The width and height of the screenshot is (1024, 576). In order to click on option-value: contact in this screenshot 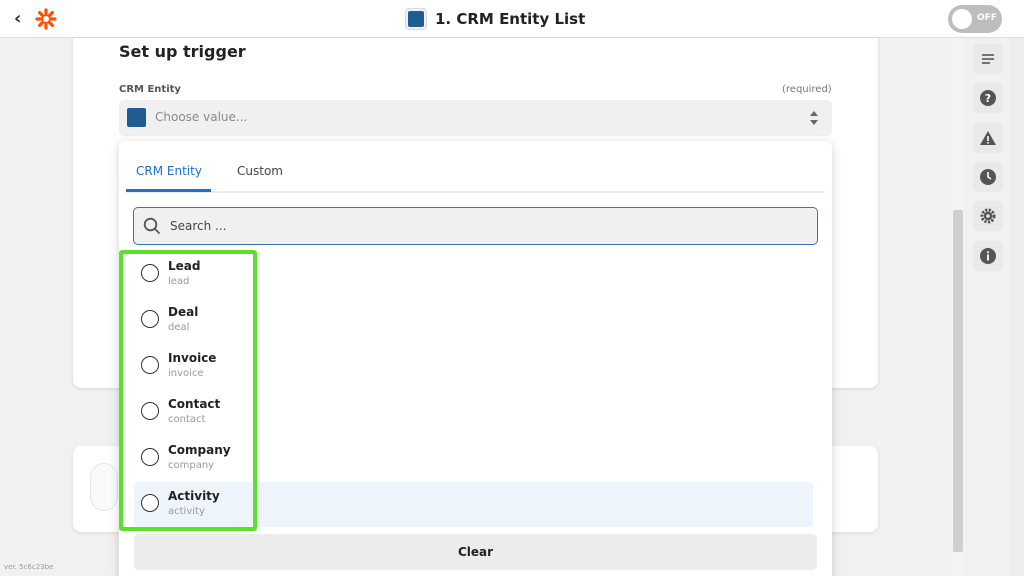, I will do `click(187, 419)`.